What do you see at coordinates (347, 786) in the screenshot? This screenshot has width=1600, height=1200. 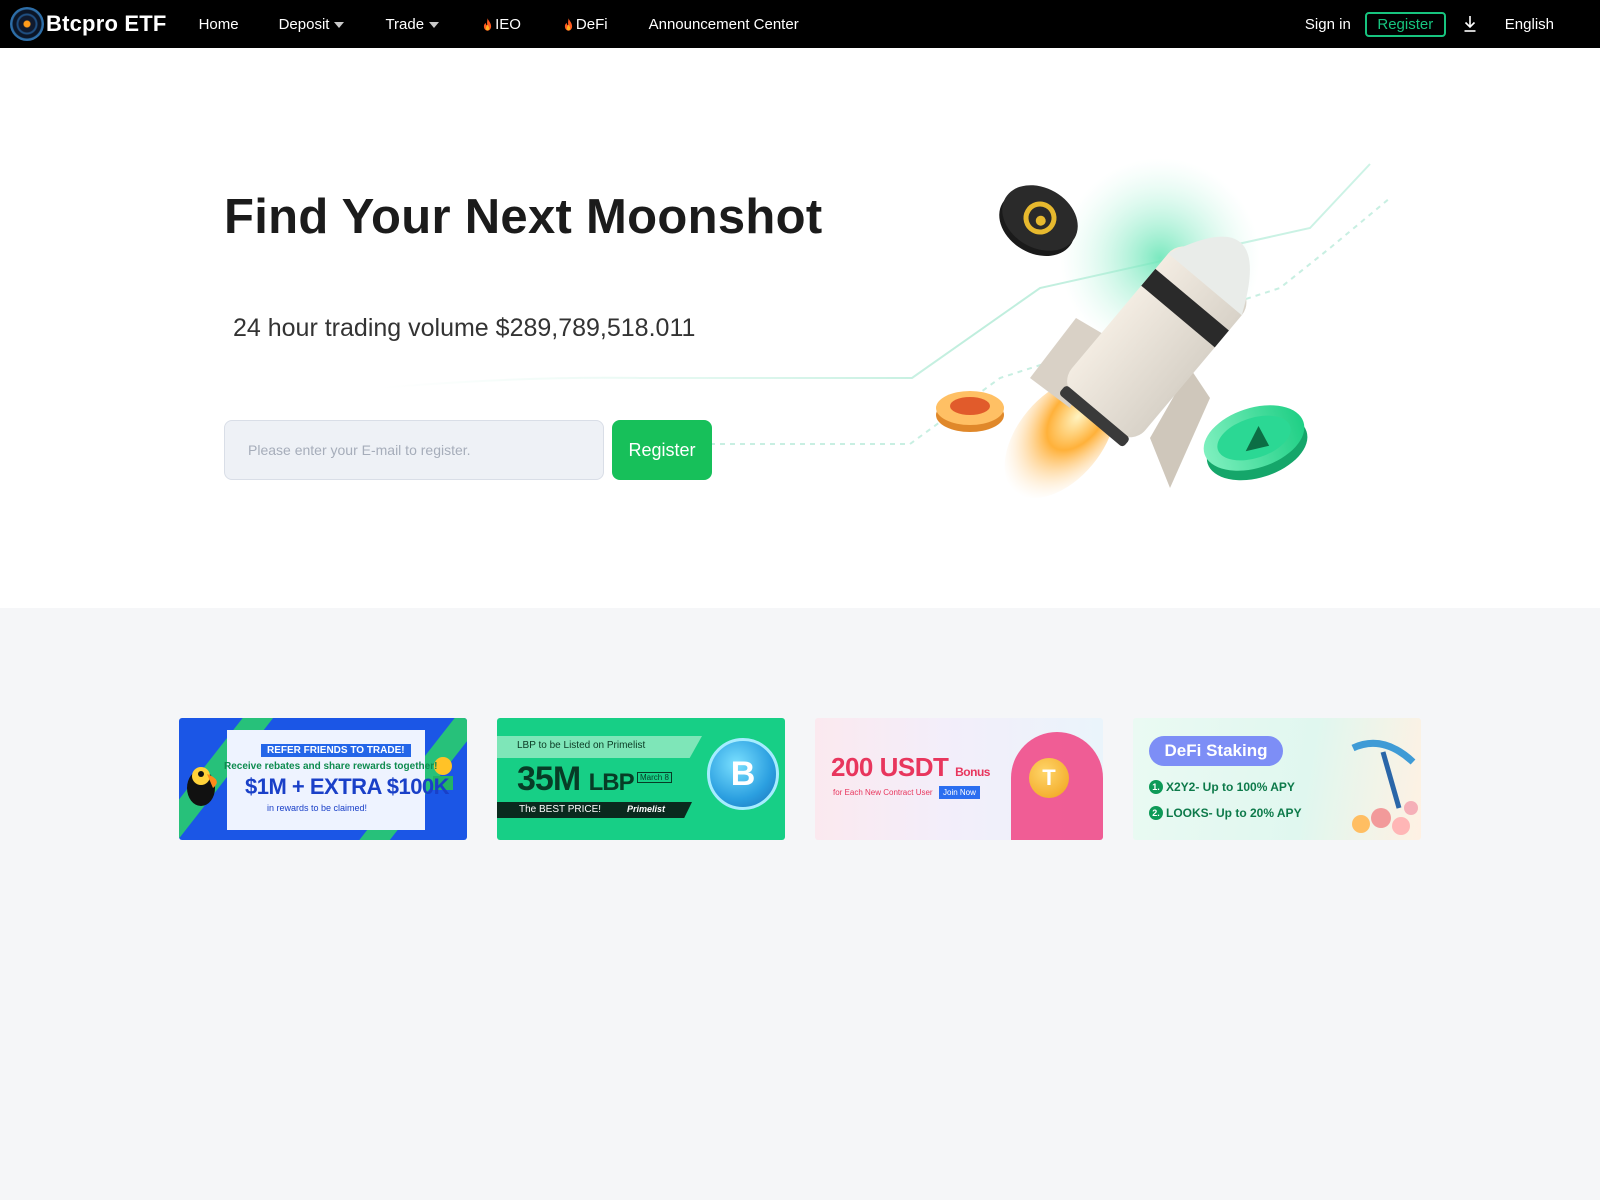 I see `banner-amount: $1M + EXTRA $100K` at bounding box center [347, 786].